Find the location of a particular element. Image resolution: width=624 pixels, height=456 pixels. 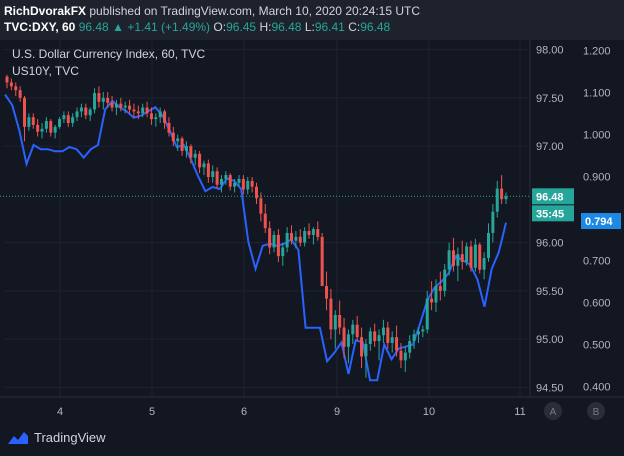

left-axis-tick: 95.00 is located at coordinates (550, 340).